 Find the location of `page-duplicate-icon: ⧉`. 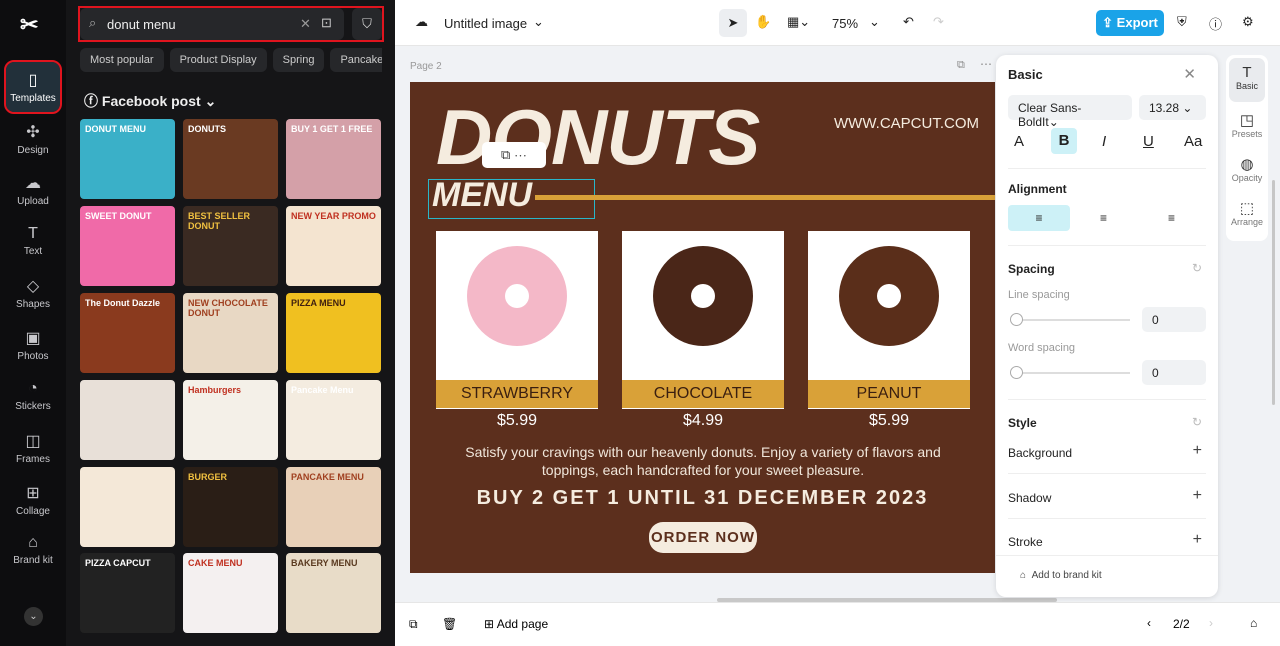

page-duplicate-icon: ⧉ is located at coordinates (961, 65).